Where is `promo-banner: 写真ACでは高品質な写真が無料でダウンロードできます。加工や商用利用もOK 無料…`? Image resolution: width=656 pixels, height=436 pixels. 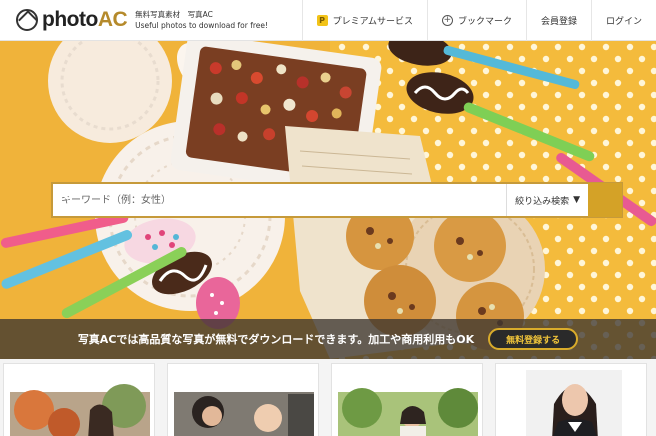
promo-banner: 写真ACでは高品質な写真が無料でダウンロードできます。加工や商用利用もOK 無料… is located at coordinates (328, 339).